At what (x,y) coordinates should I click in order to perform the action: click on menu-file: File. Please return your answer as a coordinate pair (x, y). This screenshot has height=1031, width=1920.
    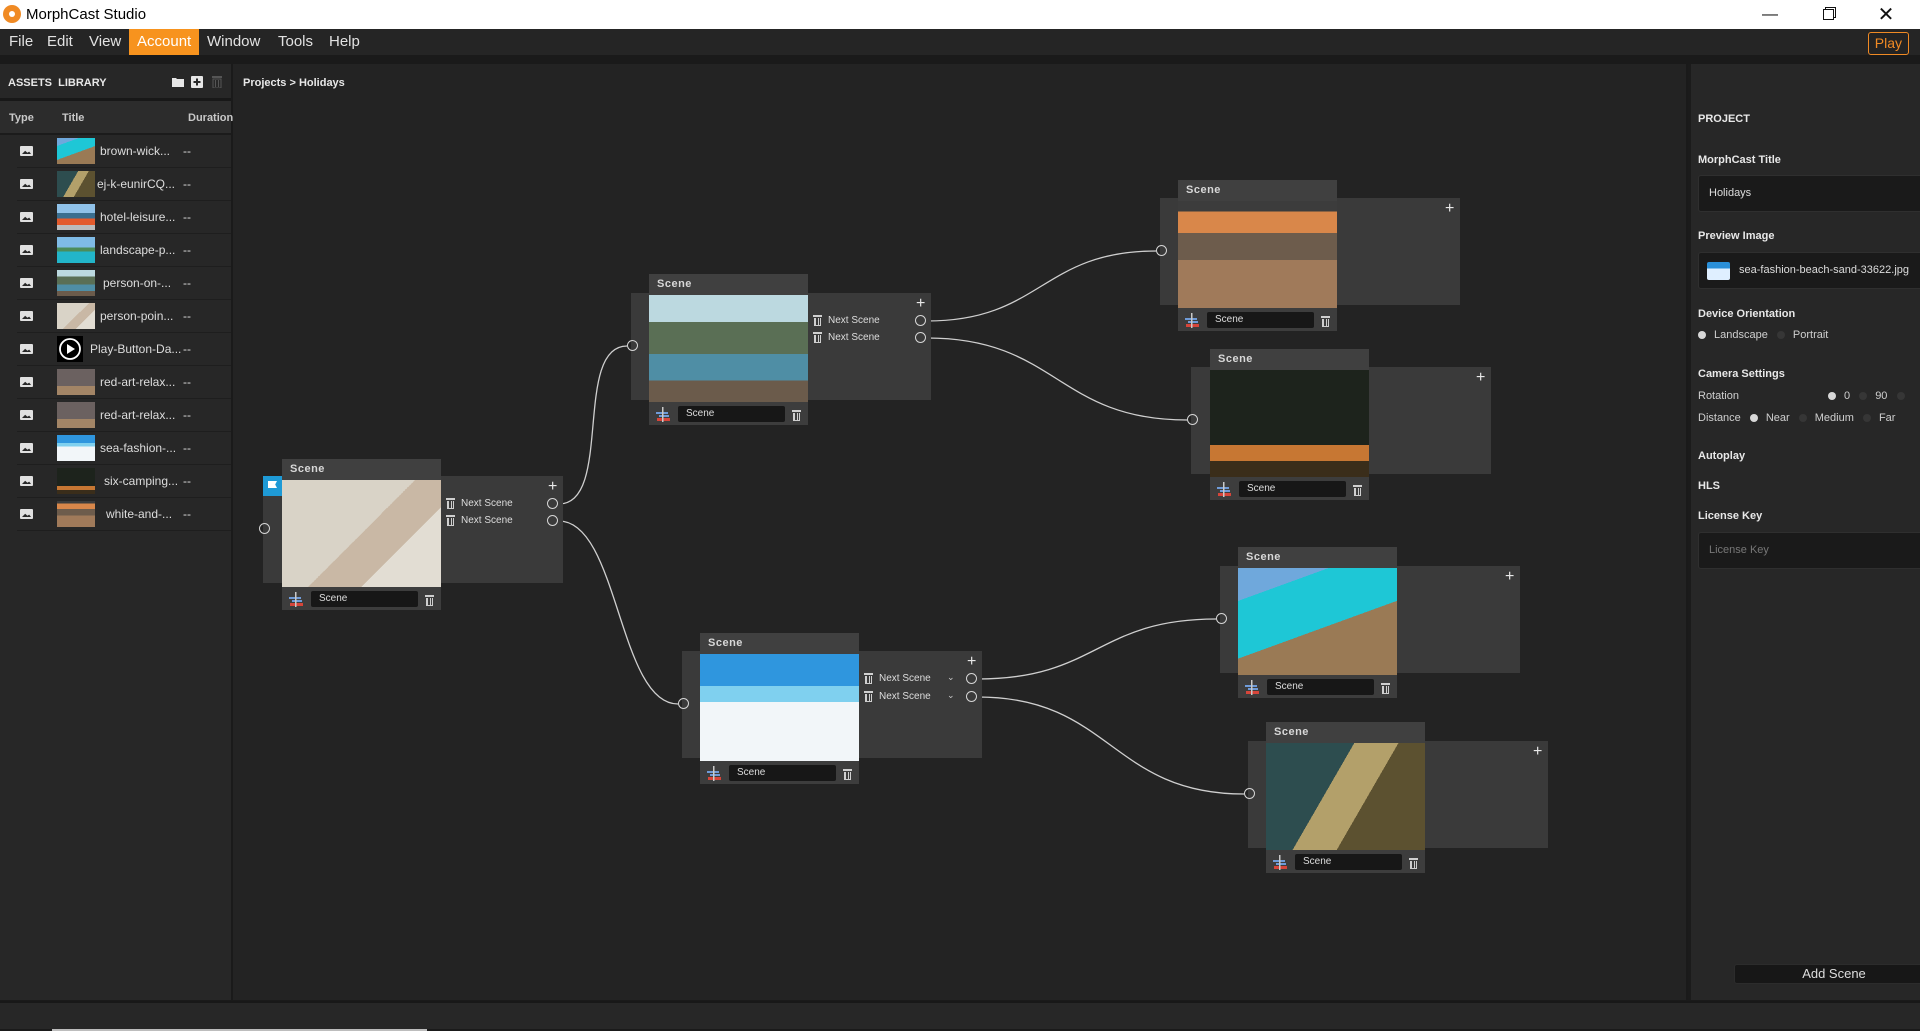
    Looking at the image, I should click on (21, 42).